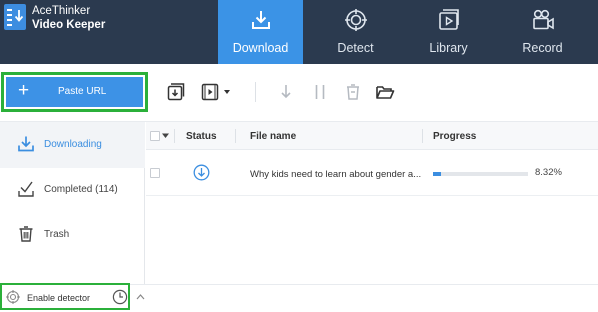 Image resolution: width=598 pixels, height=312 pixels. Describe the element at coordinates (355, 32) in the screenshot. I see `tab-detect: Detect` at that location.